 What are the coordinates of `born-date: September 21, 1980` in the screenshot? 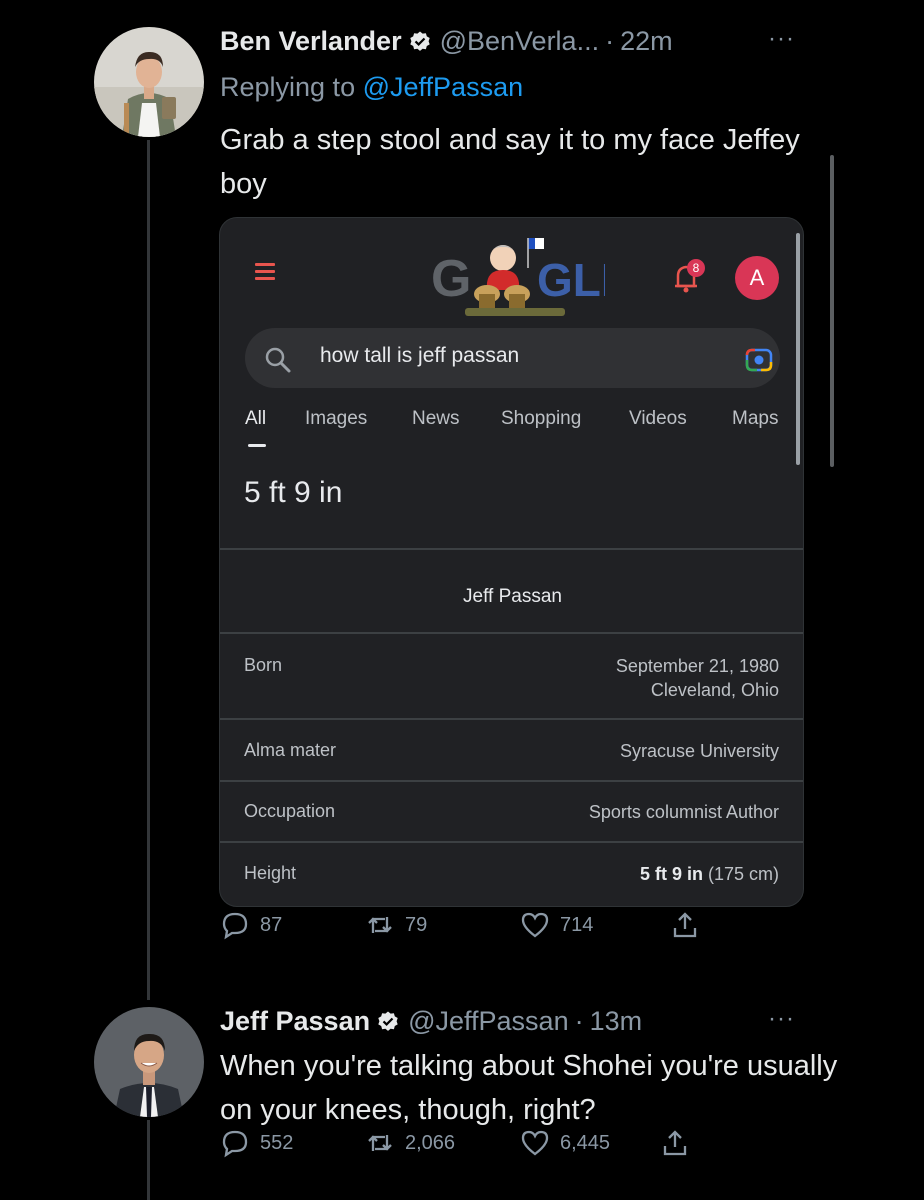 It's located at (697, 666).